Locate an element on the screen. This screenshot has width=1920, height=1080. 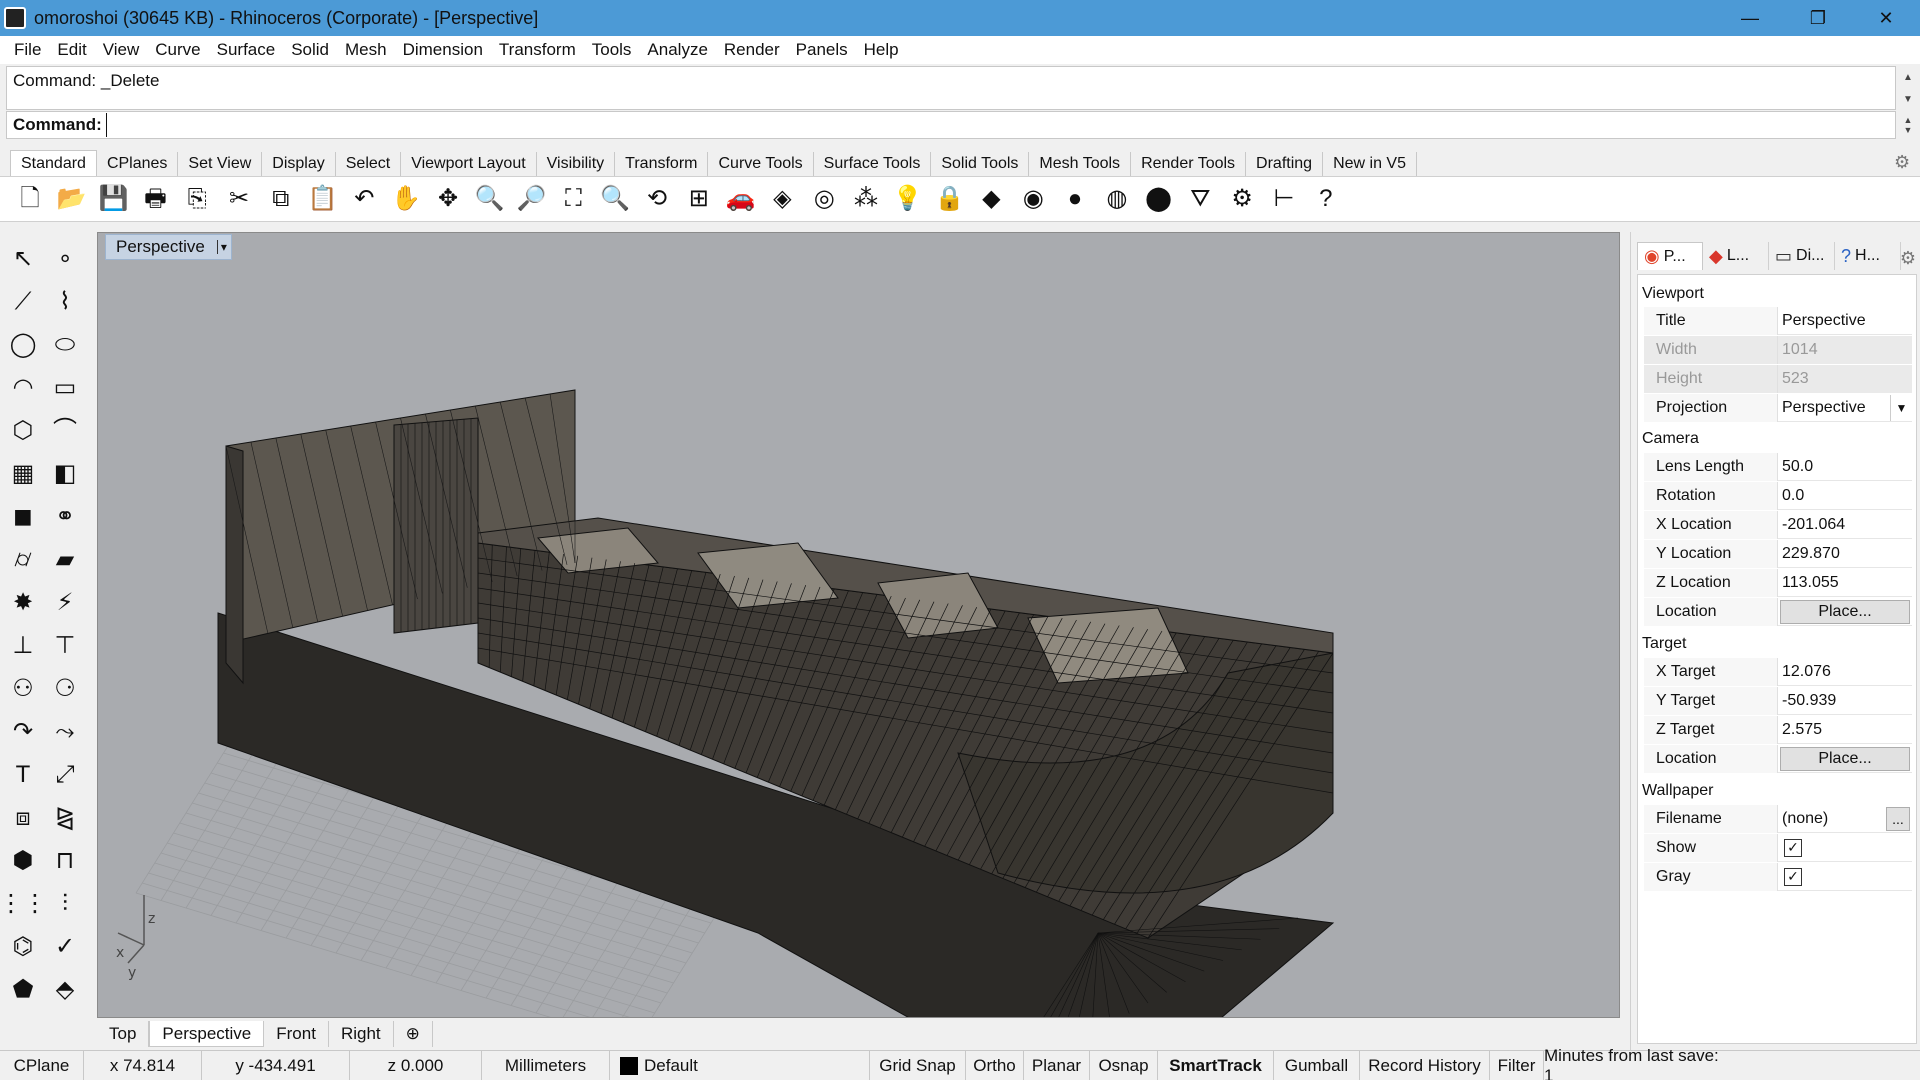
vertical-align-icon: ⫶ is located at coordinates (65, 904).